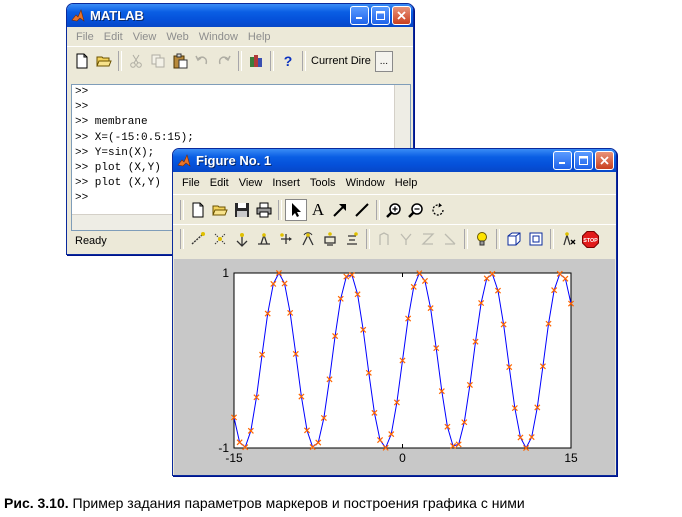 Image resolution: width=682 pixels, height=517 pixels. Describe the element at coordinates (394, 160) in the screenshot. I see `figure-titlebar: Figure No. 1` at that location.